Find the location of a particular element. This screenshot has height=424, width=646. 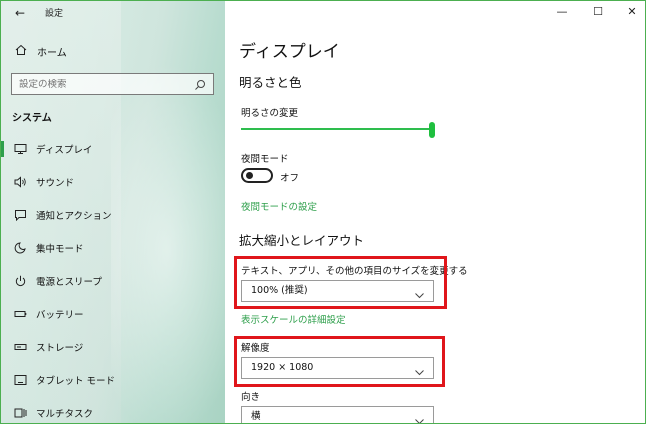

tablet-icon is located at coordinates (20, 380).